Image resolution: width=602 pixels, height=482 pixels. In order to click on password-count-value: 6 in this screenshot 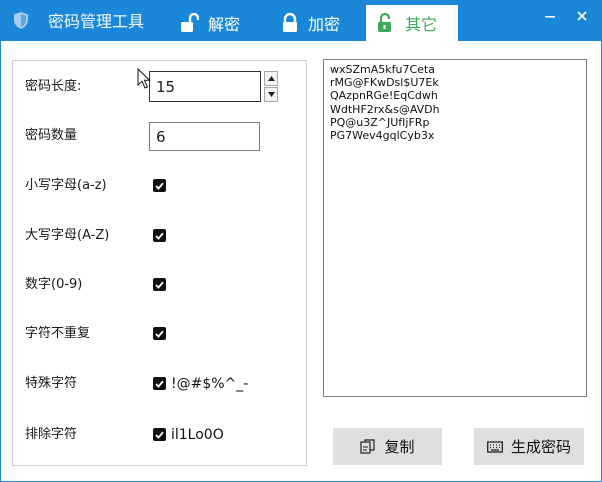, I will do `click(161, 136)`.